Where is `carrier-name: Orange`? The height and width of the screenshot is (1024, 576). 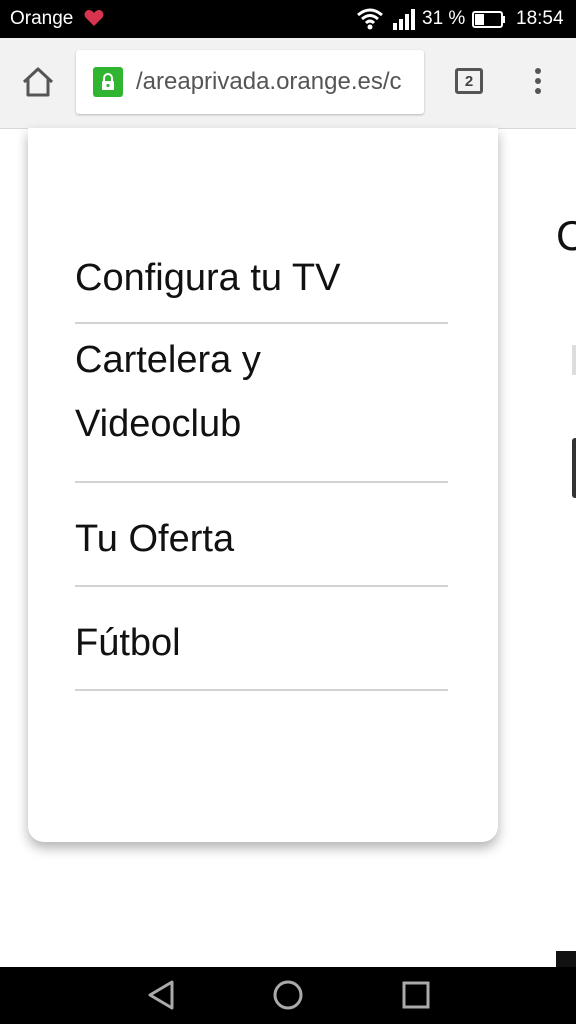 carrier-name: Orange is located at coordinates (42, 18).